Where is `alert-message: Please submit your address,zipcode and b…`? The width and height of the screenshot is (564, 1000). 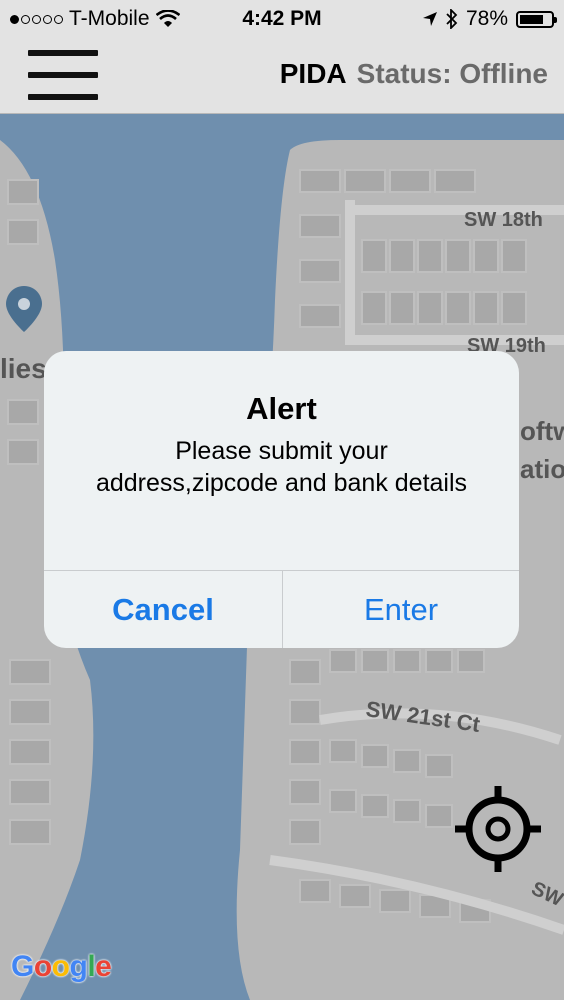
alert-message: Please submit your address,zipcode and b… is located at coordinates (281, 467).